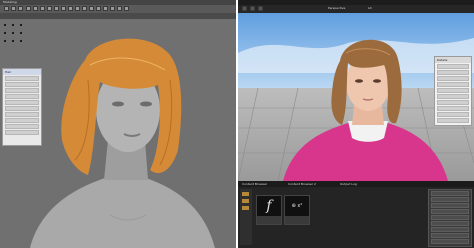  I want to click on unreal-details-panel: Details, so click(453, 91).